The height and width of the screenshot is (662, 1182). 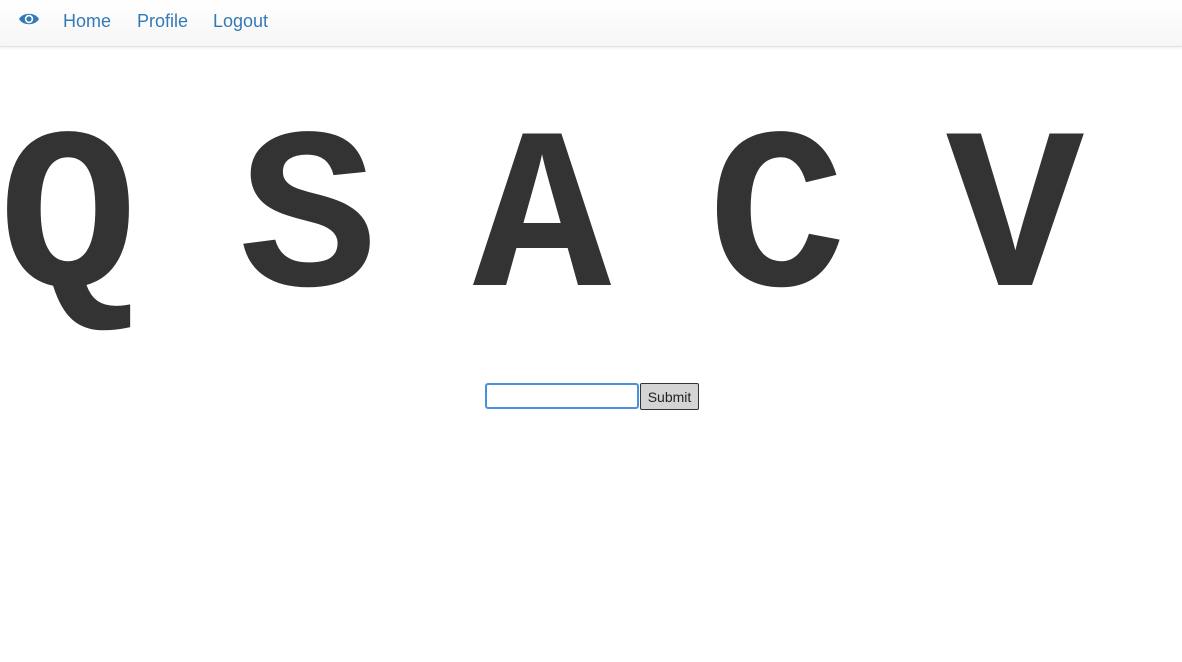 I want to click on captcha-letter: A, so click(x=542, y=225).